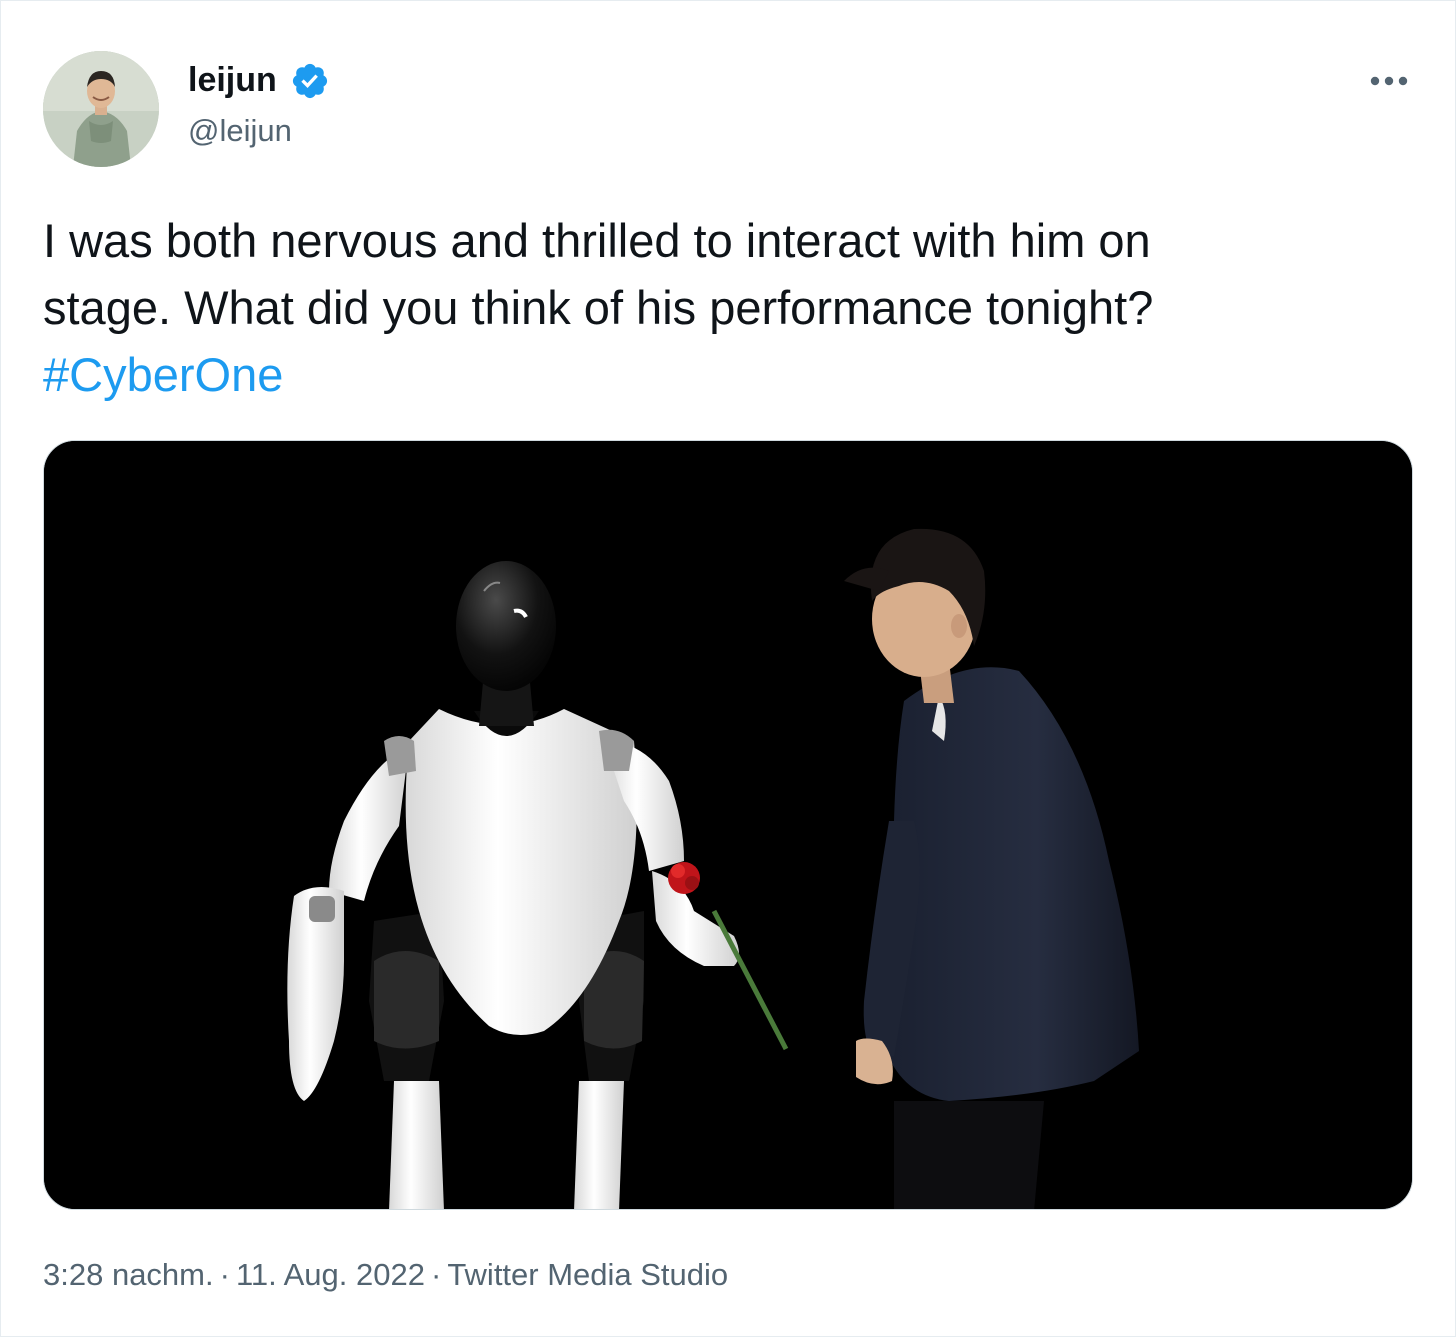 The height and width of the screenshot is (1337, 1456). What do you see at coordinates (330, 1274) in the screenshot?
I see `tweet-date: 11. Aug. 2022` at bounding box center [330, 1274].